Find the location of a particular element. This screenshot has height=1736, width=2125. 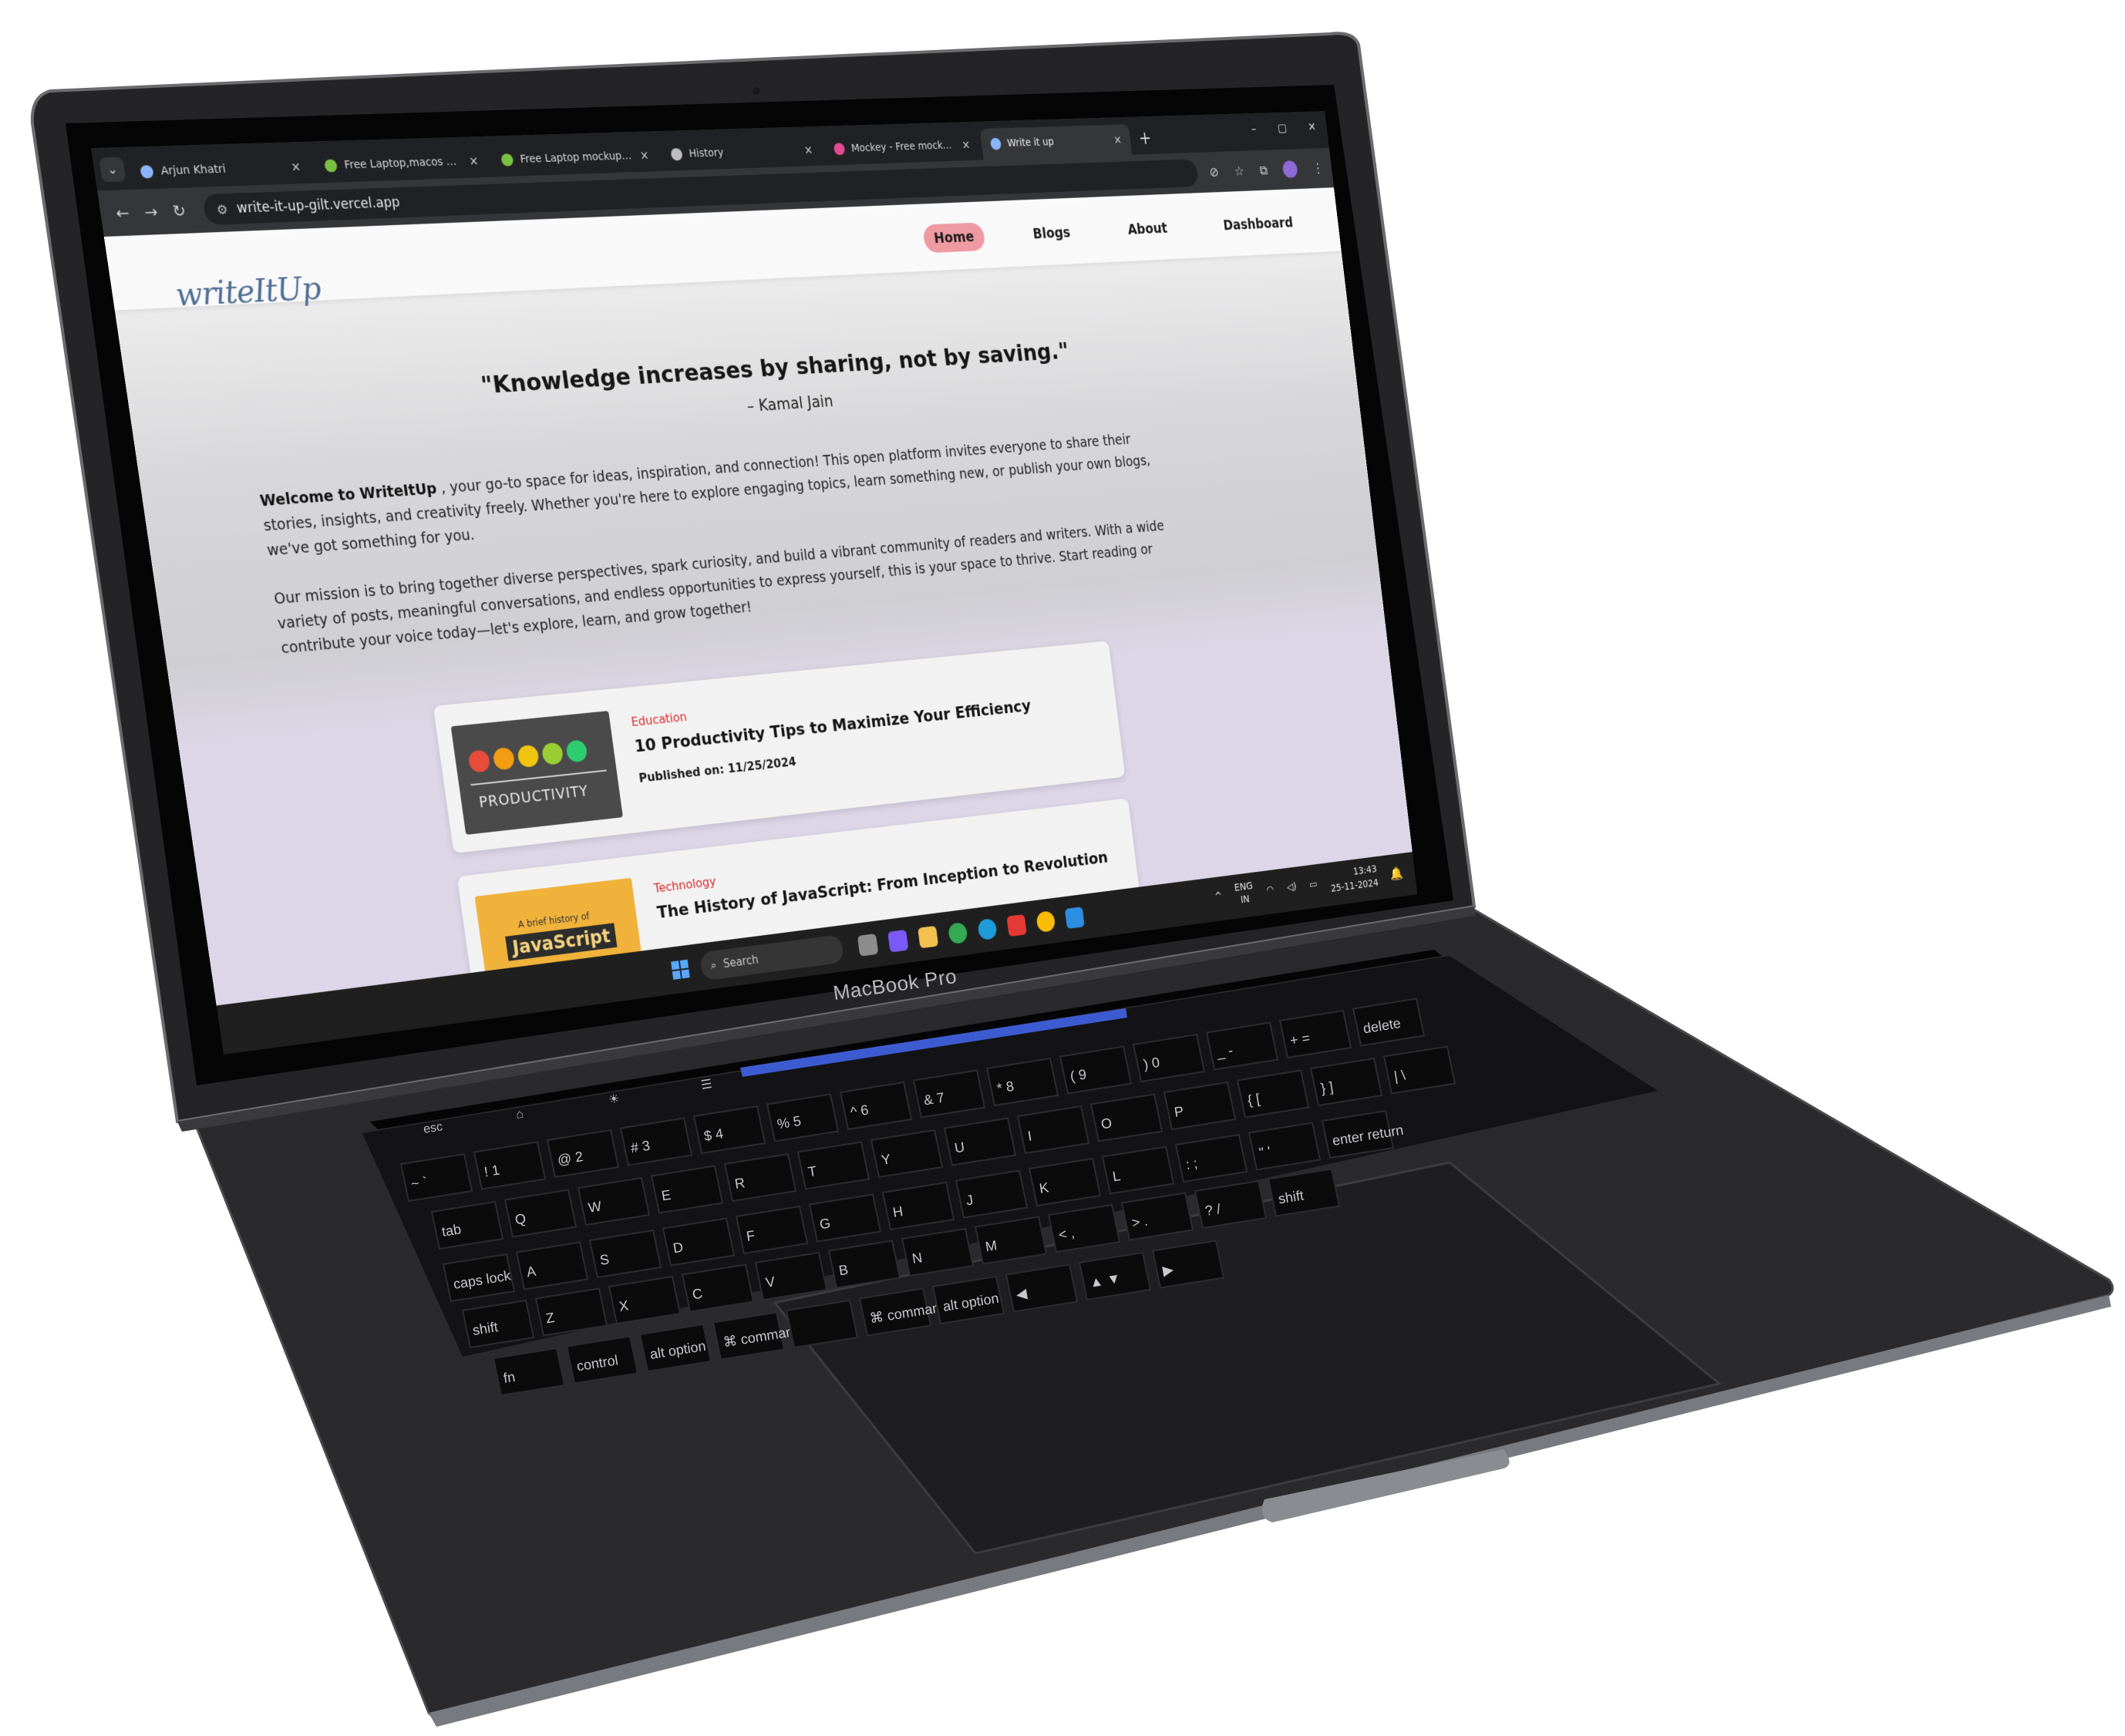

tab-title: History is located at coordinates (707, 153).